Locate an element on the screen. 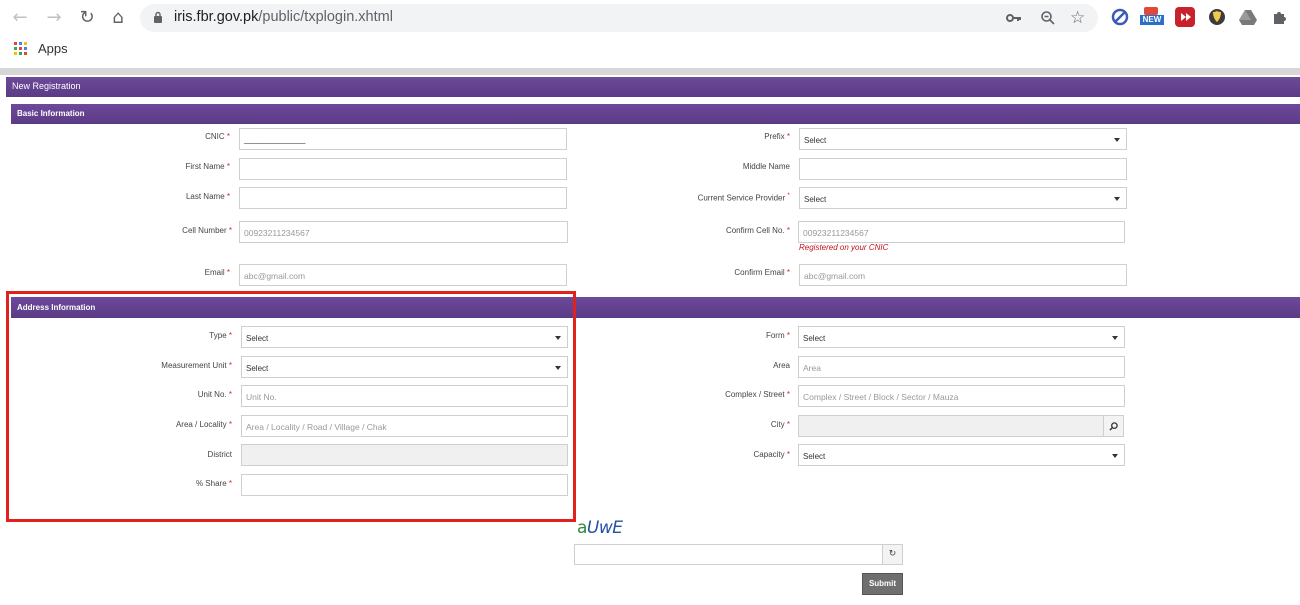 This screenshot has height=605, width=1300. url-text: iris.fbr.gov.pk/public/txplogin.xhtml is located at coordinates (283, 17).